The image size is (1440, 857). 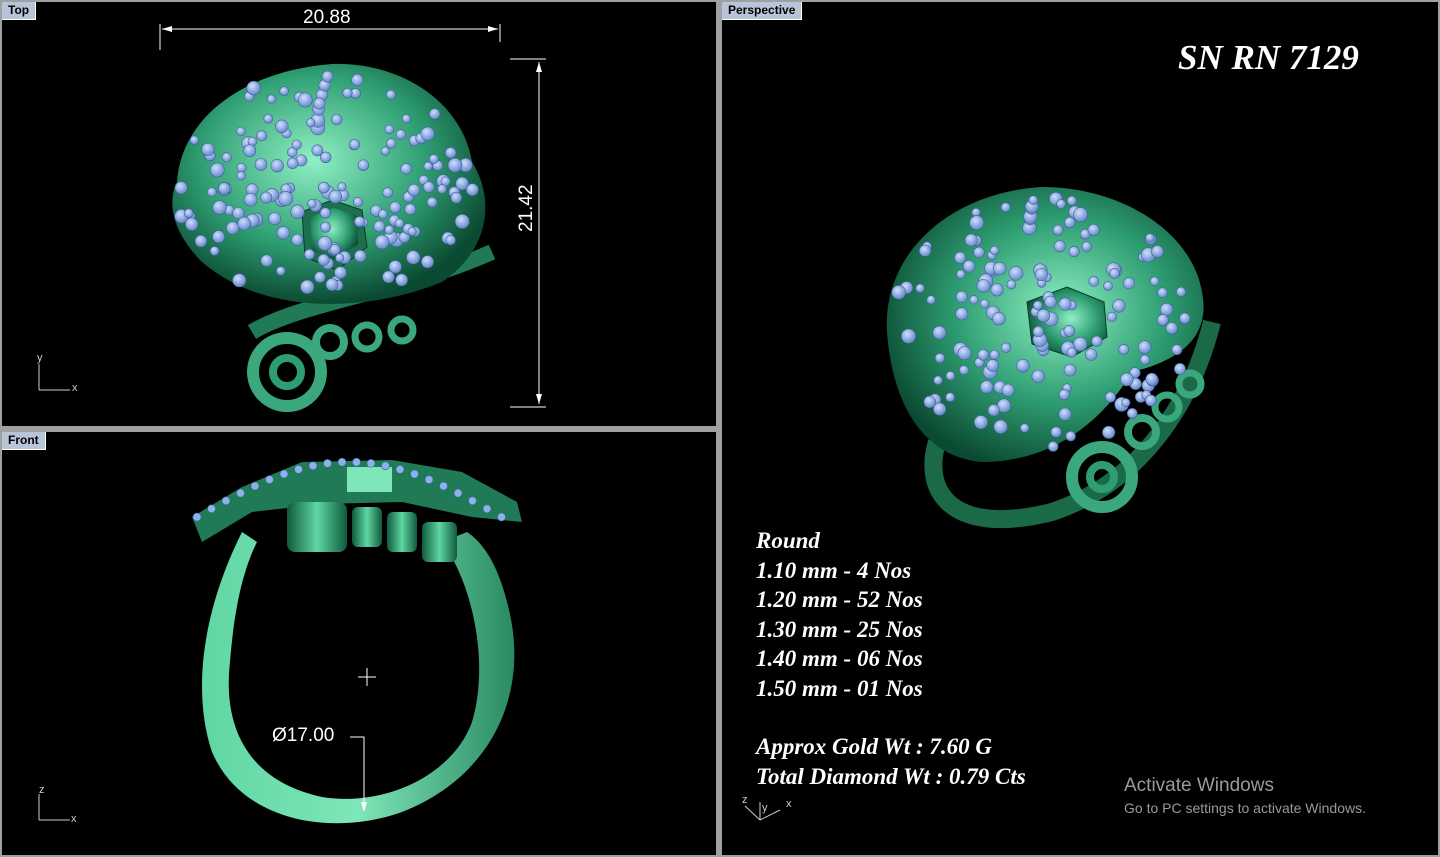 What do you see at coordinates (839, 599) in the screenshot?
I see `stone-line: 1.20 mm - 52 Nos` at bounding box center [839, 599].